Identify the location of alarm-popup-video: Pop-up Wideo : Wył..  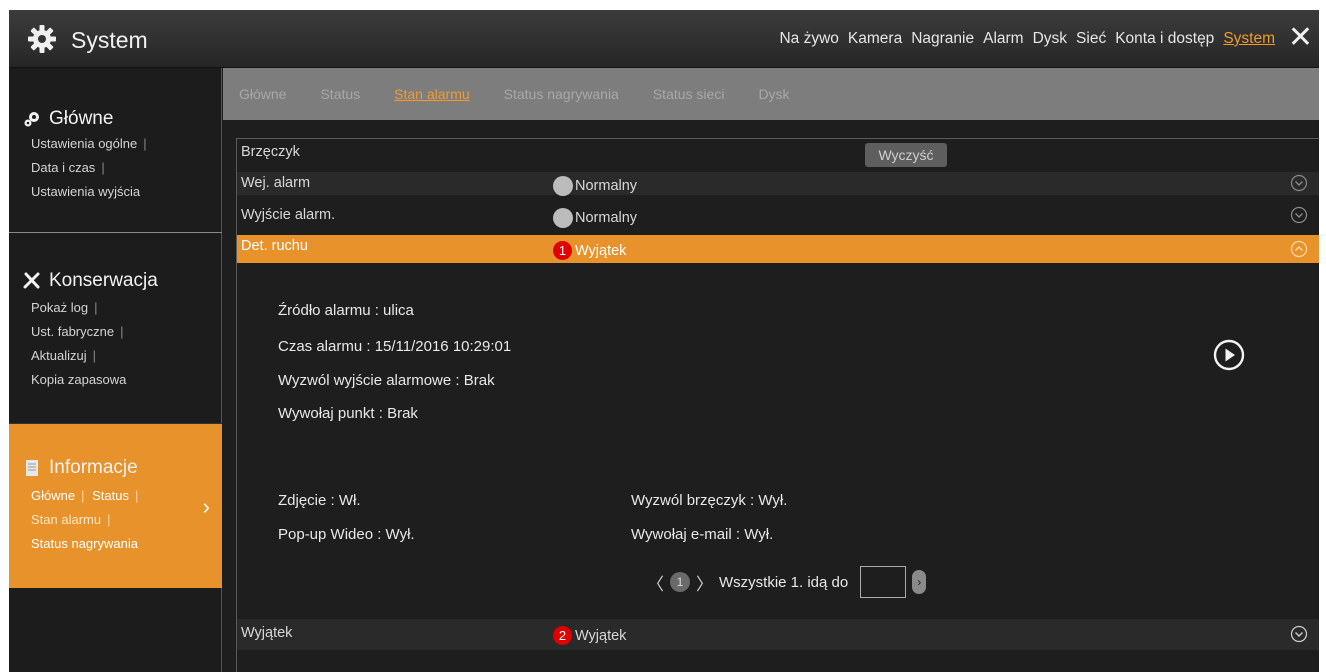
(346, 534).